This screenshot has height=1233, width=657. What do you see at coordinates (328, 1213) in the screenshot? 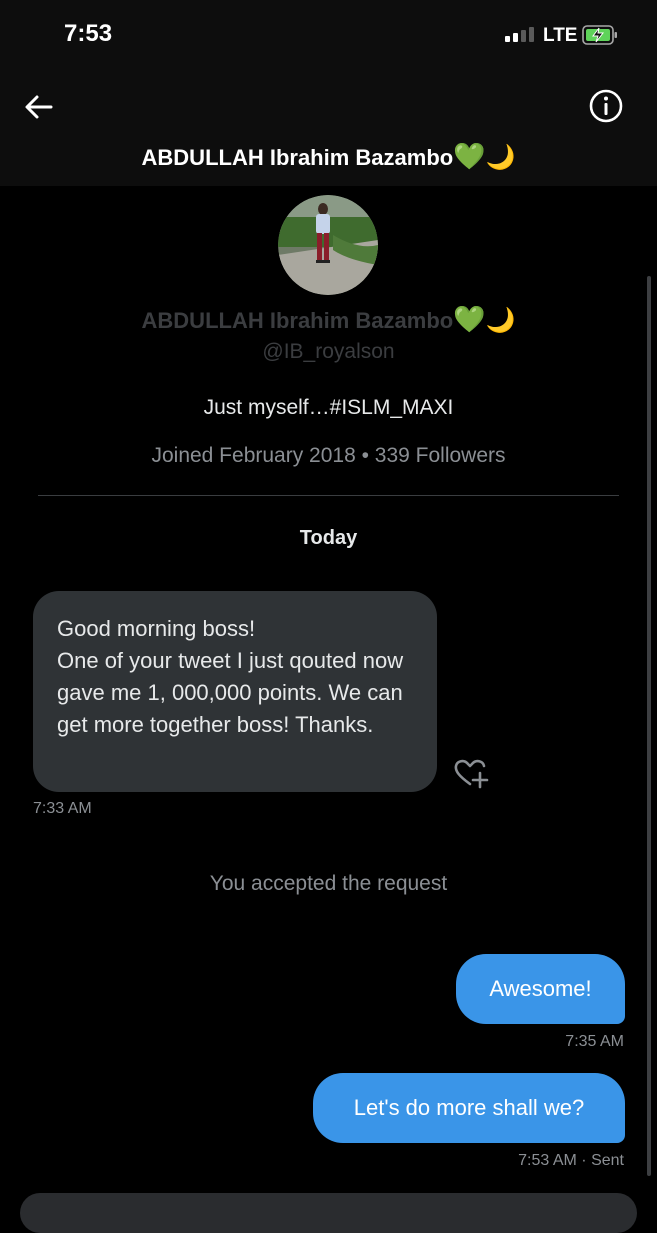
I see `message-composer` at bounding box center [328, 1213].